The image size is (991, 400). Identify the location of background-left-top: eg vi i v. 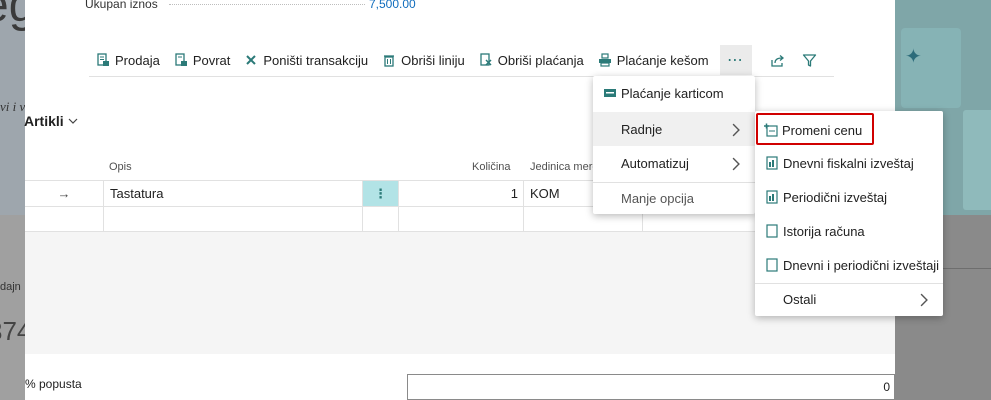
(12, 107).